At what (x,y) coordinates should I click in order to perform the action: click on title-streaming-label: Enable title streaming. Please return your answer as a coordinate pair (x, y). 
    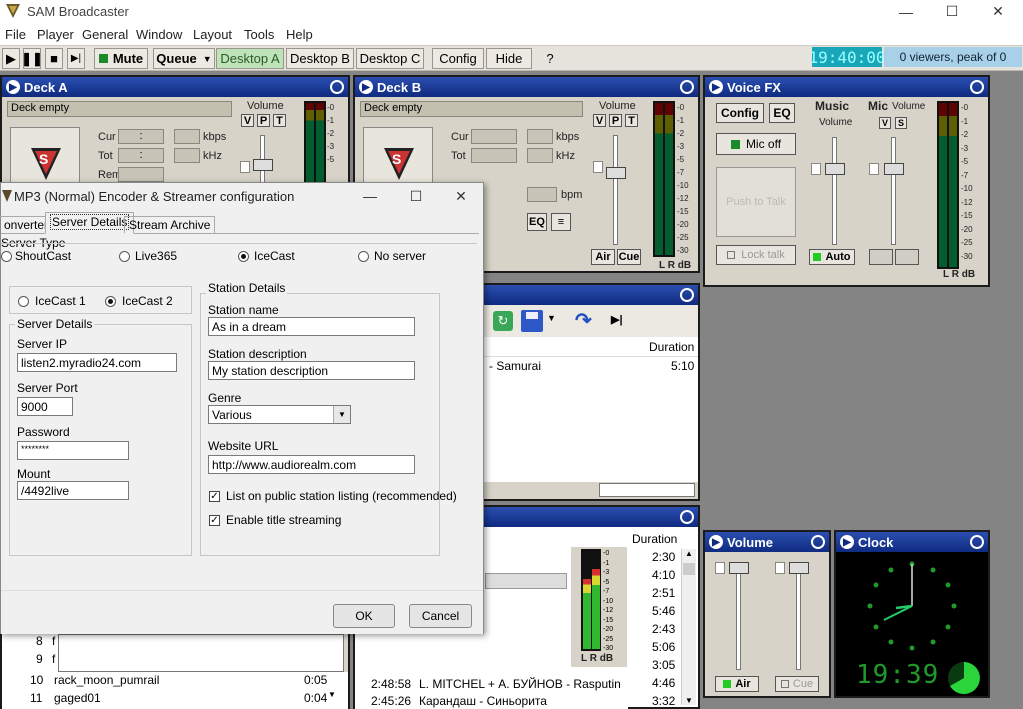
    Looking at the image, I should click on (283, 520).